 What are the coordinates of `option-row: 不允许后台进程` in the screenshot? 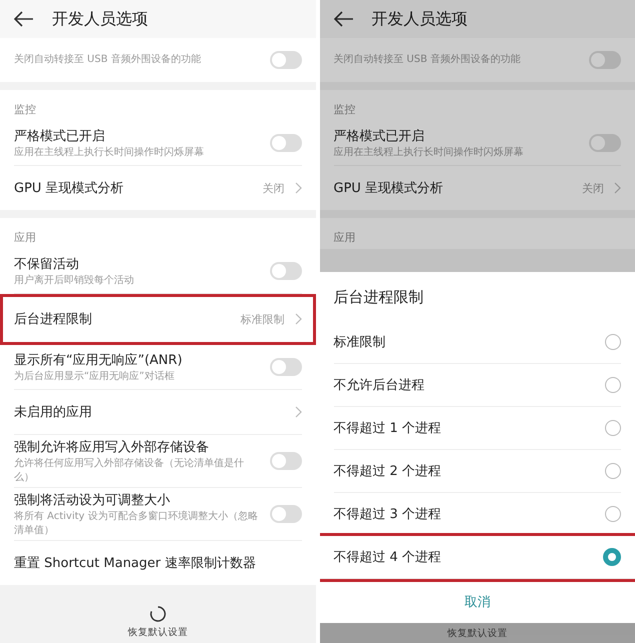 It's located at (477, 385).